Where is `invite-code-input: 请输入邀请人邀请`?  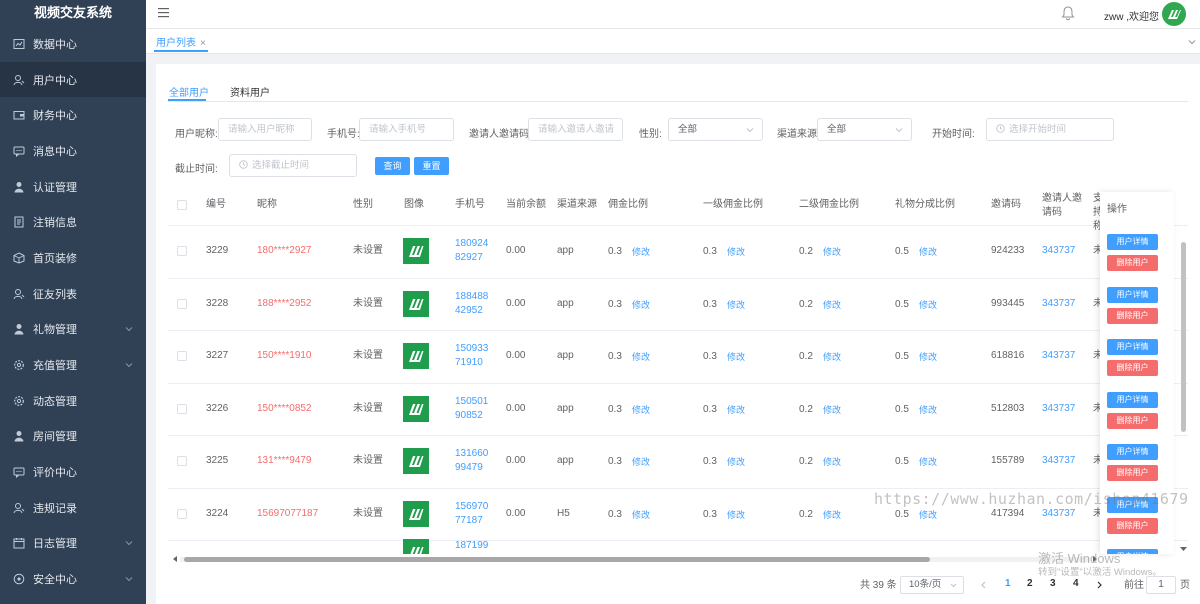 invite-code-input: 请输入邀请人邀请 is located at coordinates (575, 129).